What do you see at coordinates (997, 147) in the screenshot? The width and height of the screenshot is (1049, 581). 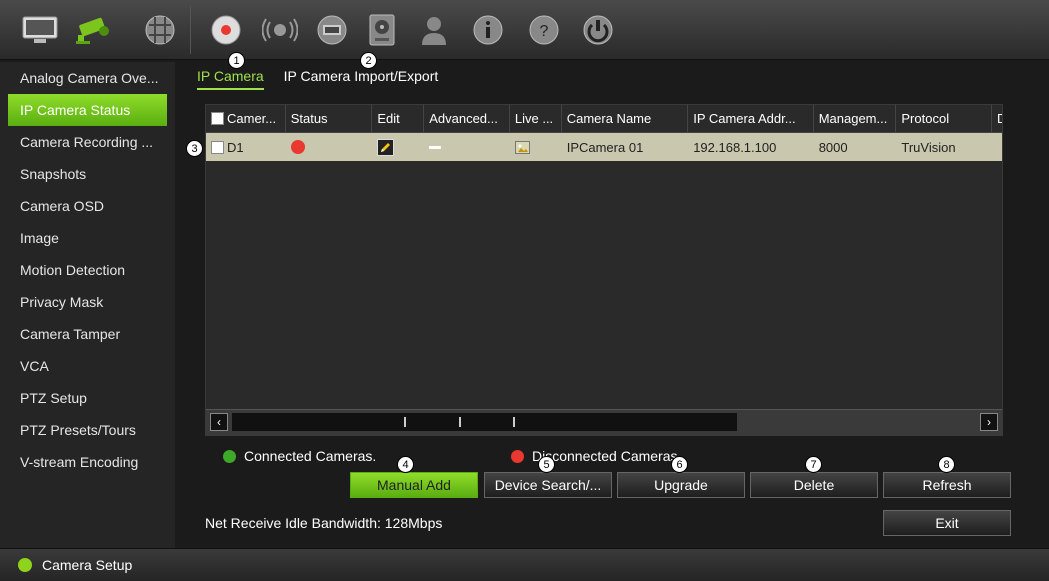 I see `cell-d` at bounding box center [997, 147].